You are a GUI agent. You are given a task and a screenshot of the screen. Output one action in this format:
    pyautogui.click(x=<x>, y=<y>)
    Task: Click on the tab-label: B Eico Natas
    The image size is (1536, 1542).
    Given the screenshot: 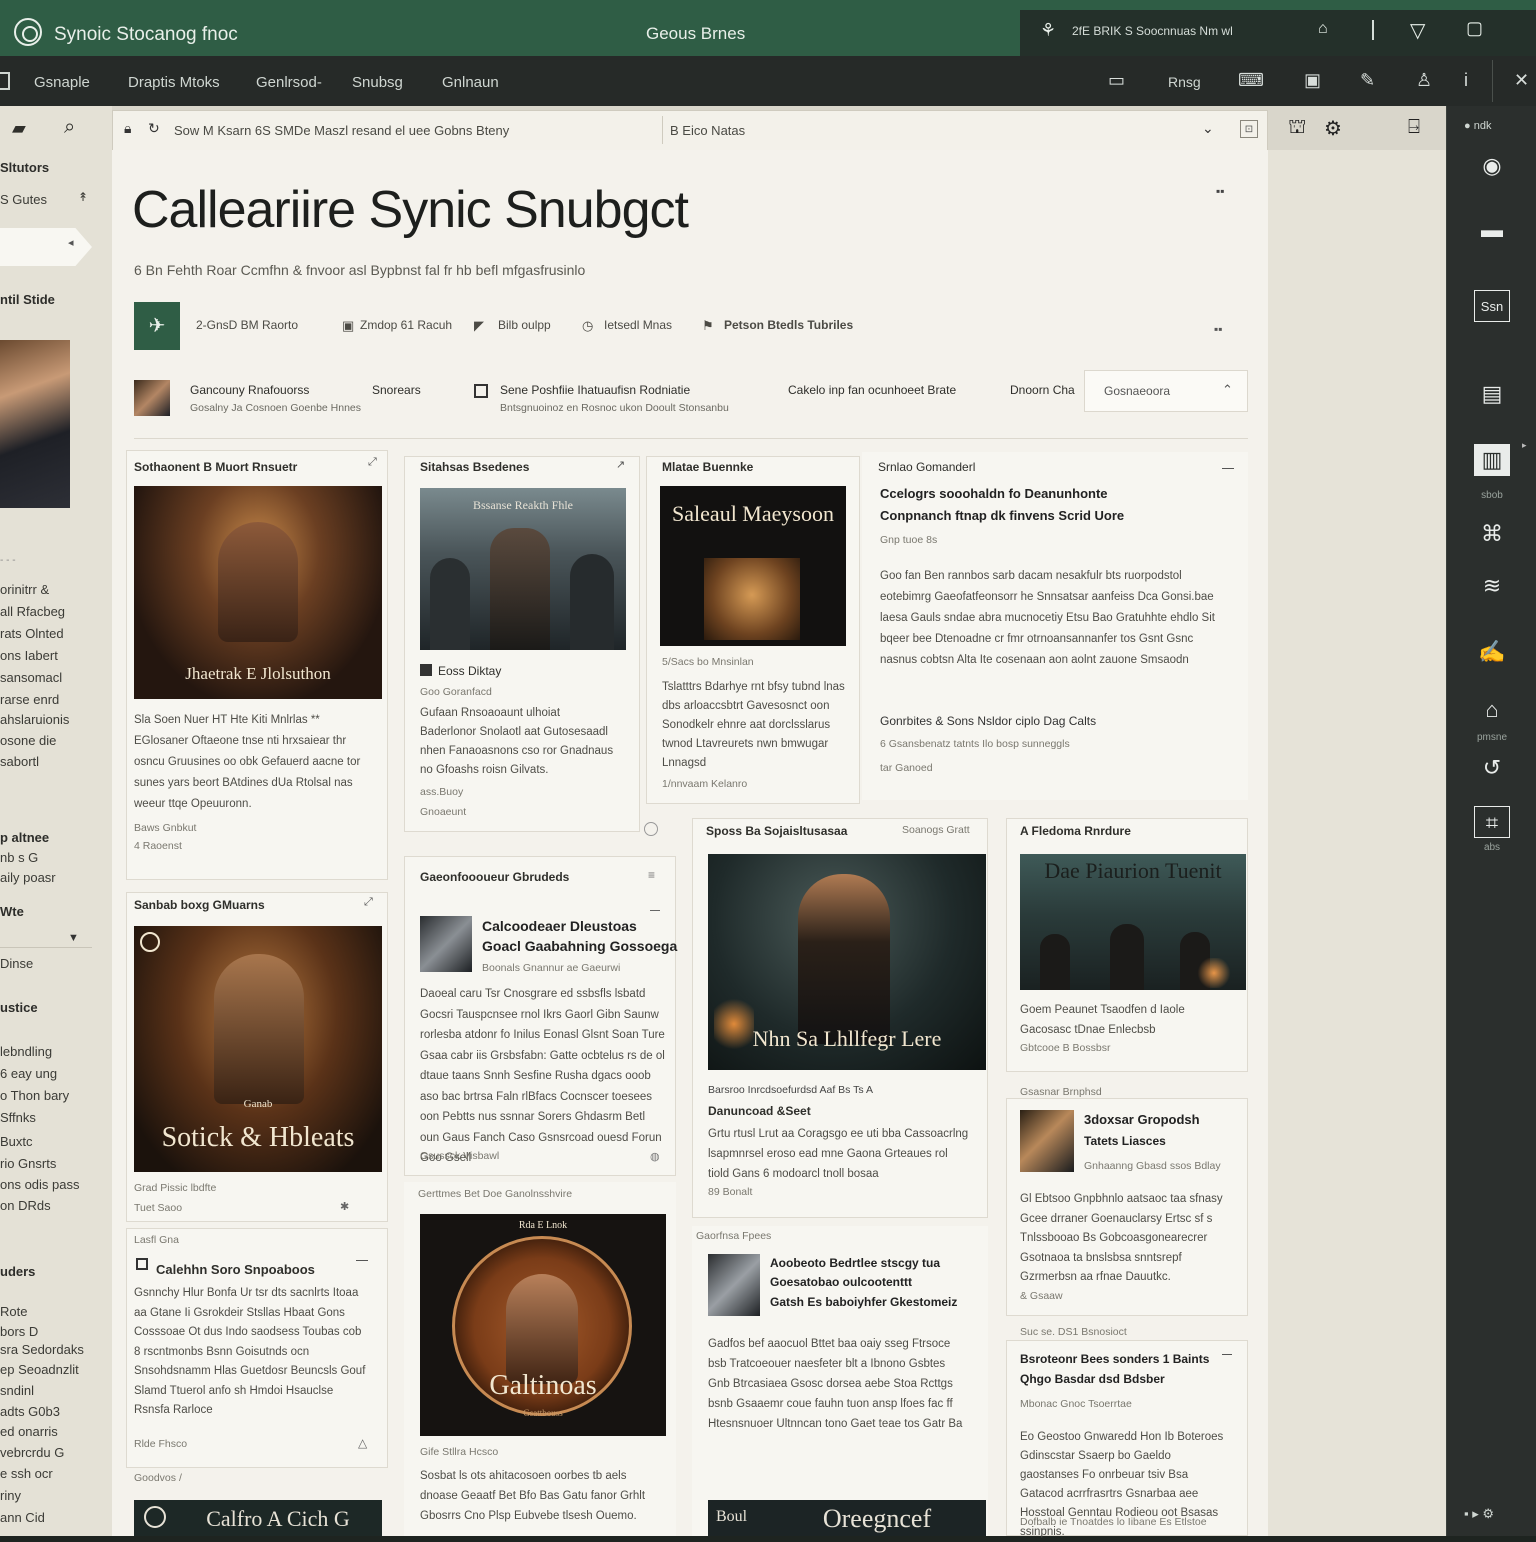 What is the action you would take?
    pyautogui.click(x=707, y=130)
    